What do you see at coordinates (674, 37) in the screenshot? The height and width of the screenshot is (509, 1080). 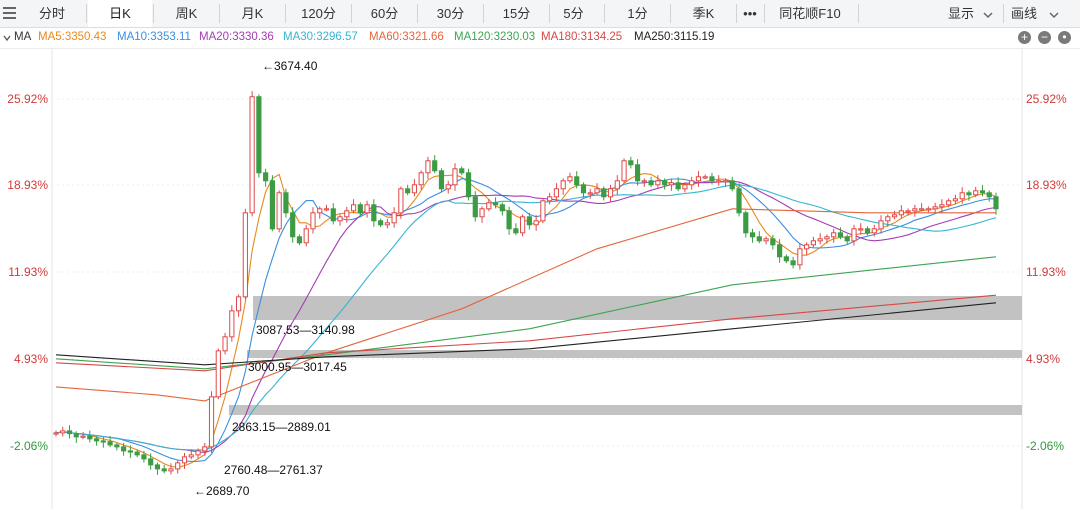 I see `ma250-value: MA250:3115.19` at bounding box center [674, 37].